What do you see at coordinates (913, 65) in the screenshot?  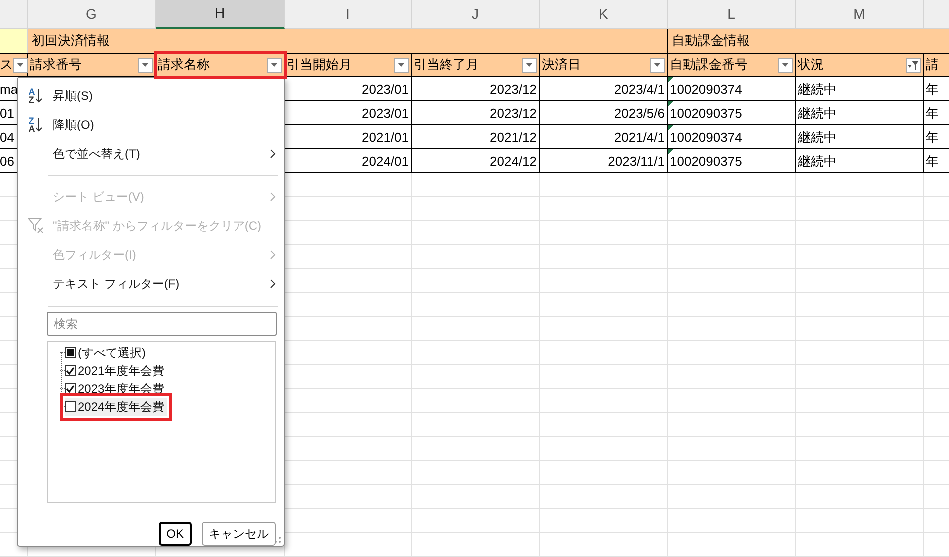 I see `filter-button` at bounding box center [913, 65].